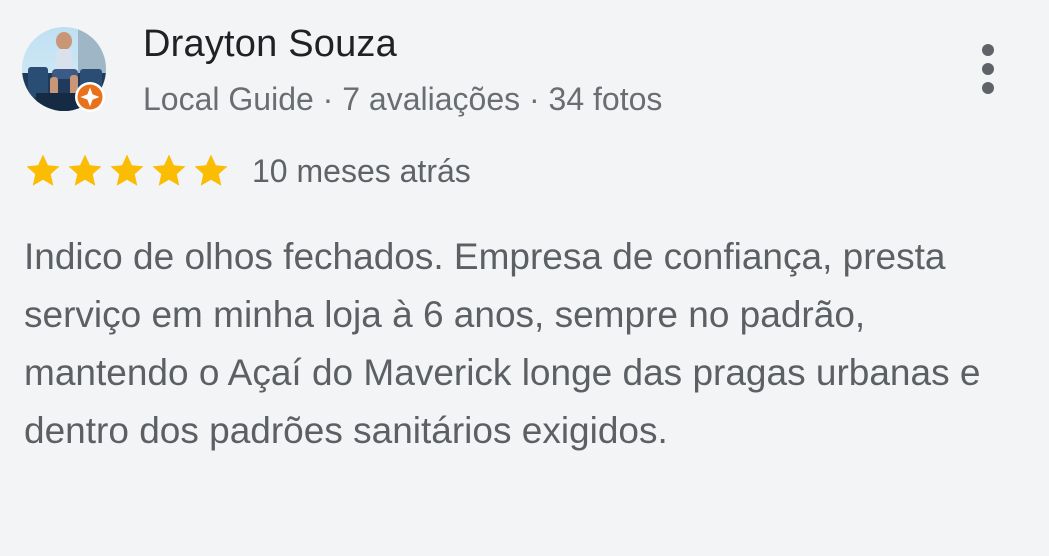 This screenshot has height=556, width=1049. I want to click on star-rating, so click(127, 171).